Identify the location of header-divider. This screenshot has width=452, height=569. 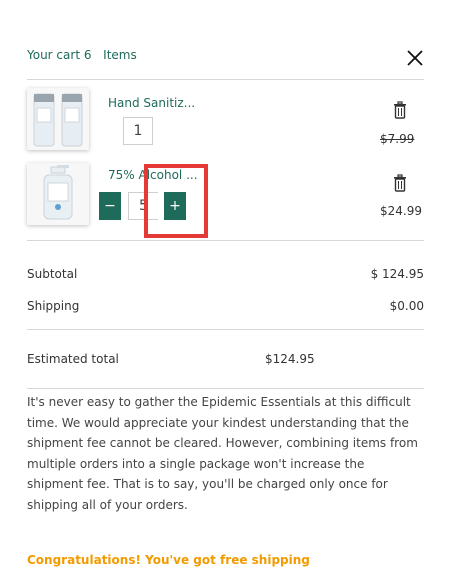
(225, 79).